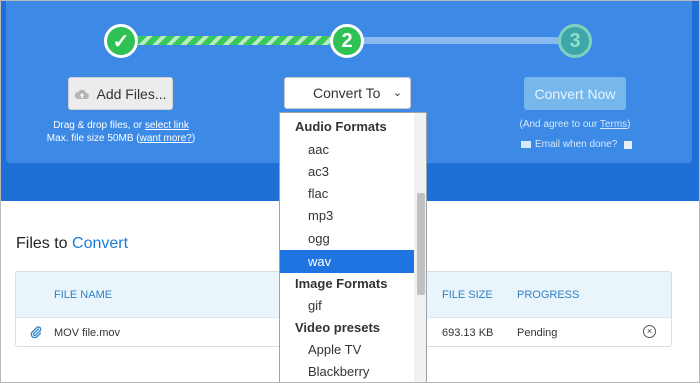 This screenshot has height=383, width=700. Describe the element at coordinates (236, 40) in the screenshot. I see `progress-track-completed` at that location.